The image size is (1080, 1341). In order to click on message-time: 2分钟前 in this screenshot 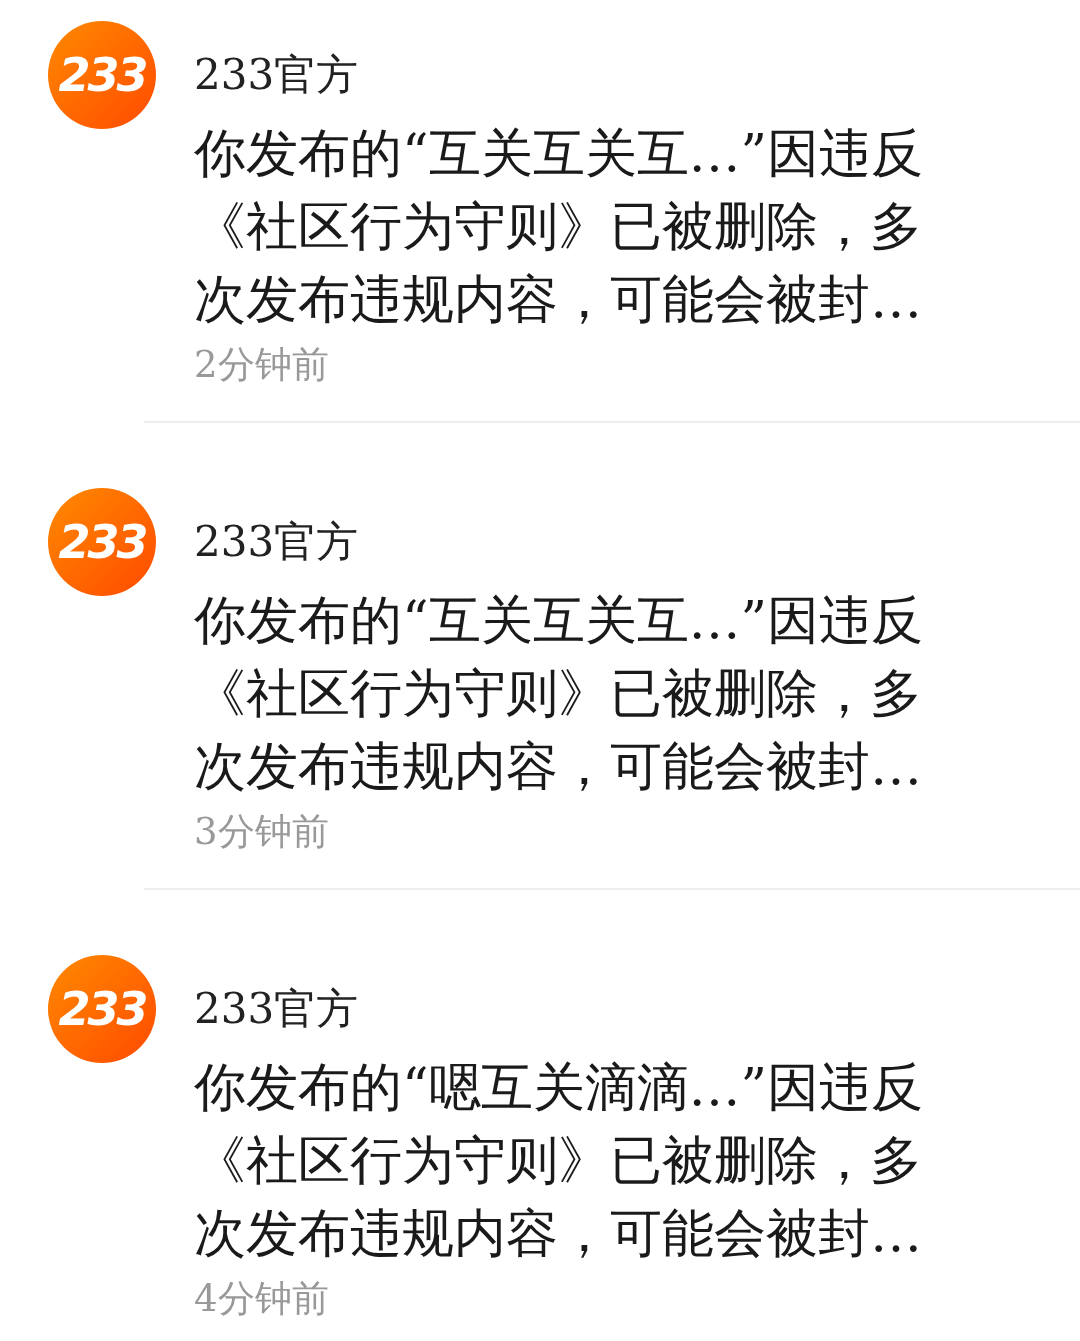, I will do `click(262, 365)`.